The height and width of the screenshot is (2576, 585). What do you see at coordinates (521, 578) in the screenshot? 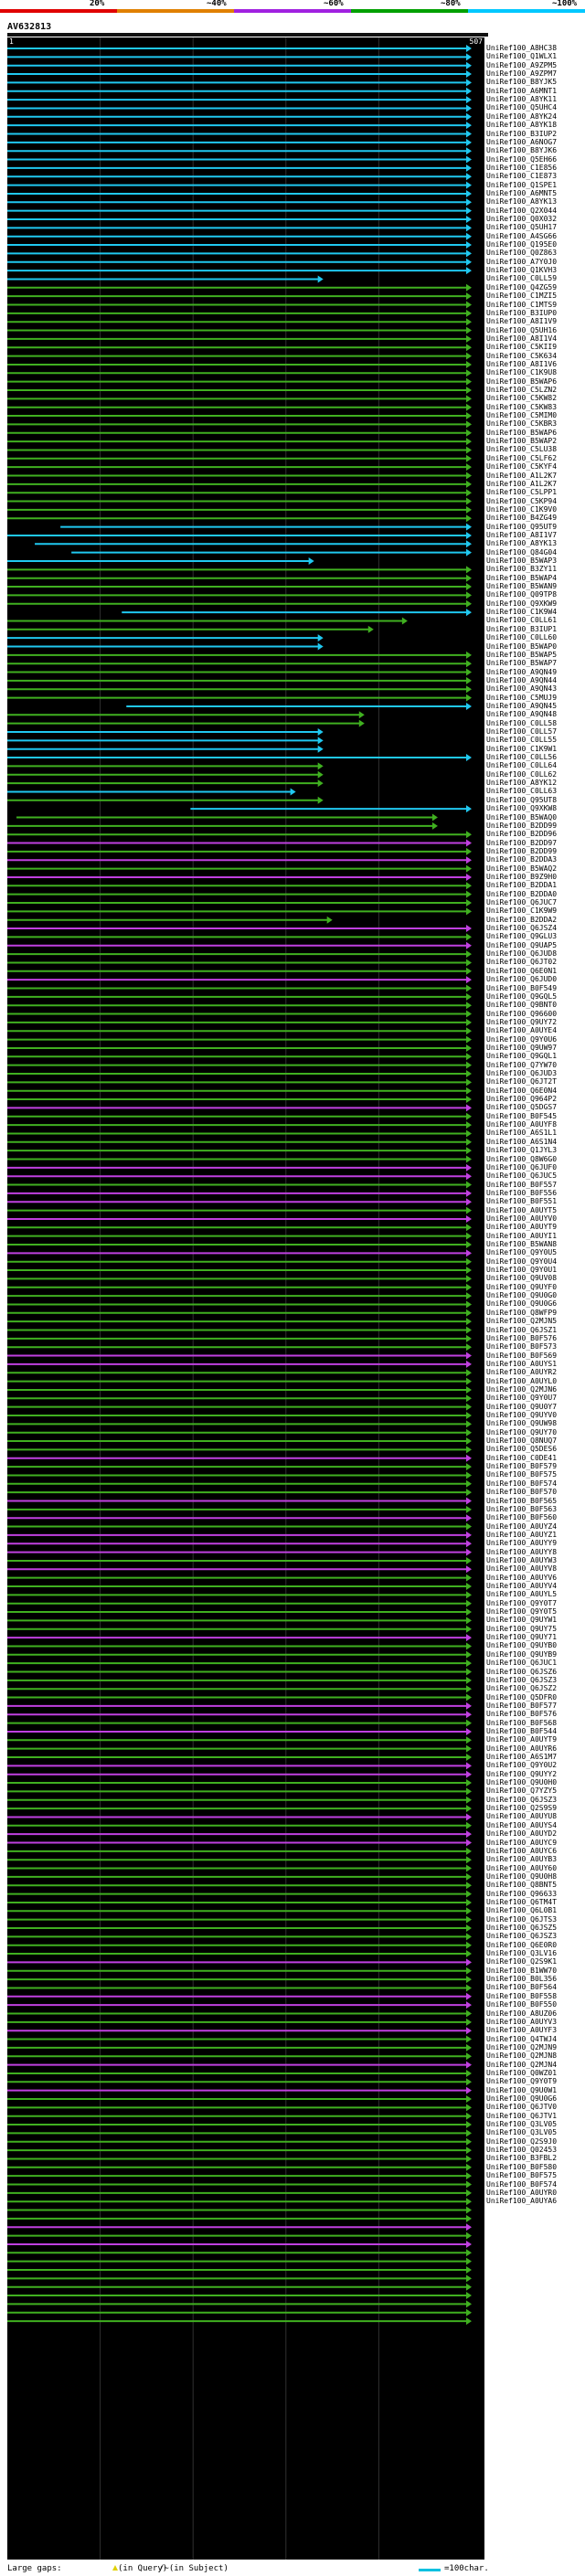
I see `subject-id: UniRef100_B5WAP4` at bounding box center [521, 578].